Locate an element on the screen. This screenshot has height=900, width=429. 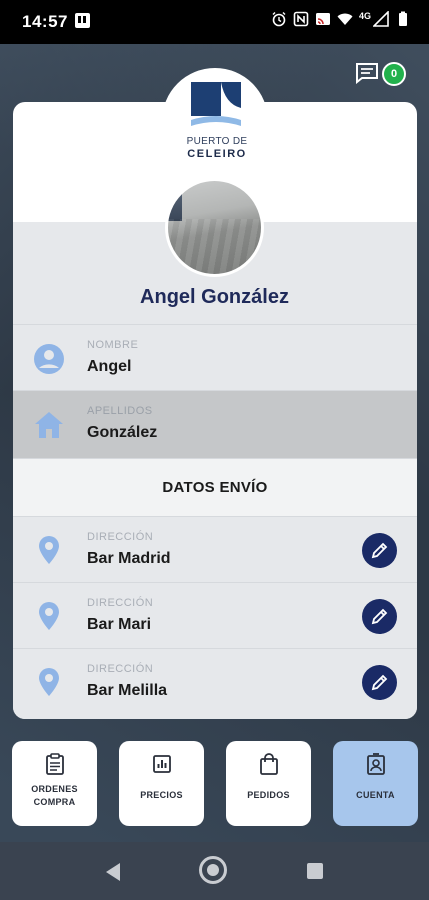
nav-label: CUENTA is located at coordinates (375, 795).